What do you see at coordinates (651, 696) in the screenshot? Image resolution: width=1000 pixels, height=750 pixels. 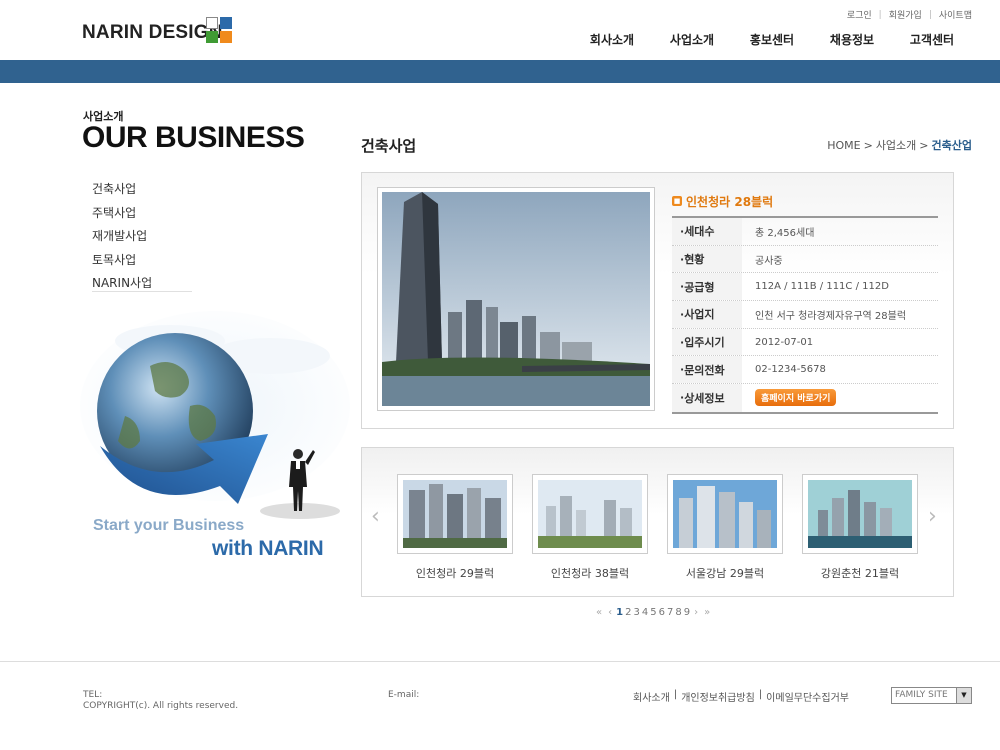 I see `footer-link-company: 회사소개` at bounding box center [651, 696].